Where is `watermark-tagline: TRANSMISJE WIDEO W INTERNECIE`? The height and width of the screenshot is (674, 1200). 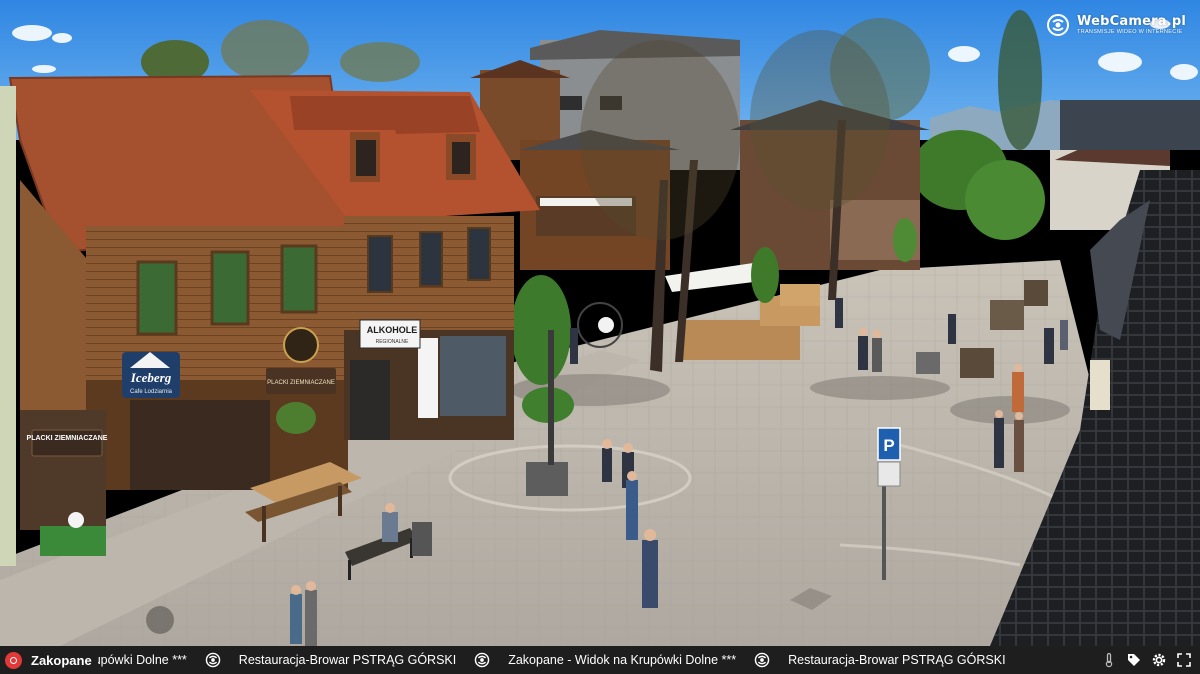 watermark-tagline: TRANSMISJE WIDEO W INTERNECIE is located at coordinates (1130, 31).